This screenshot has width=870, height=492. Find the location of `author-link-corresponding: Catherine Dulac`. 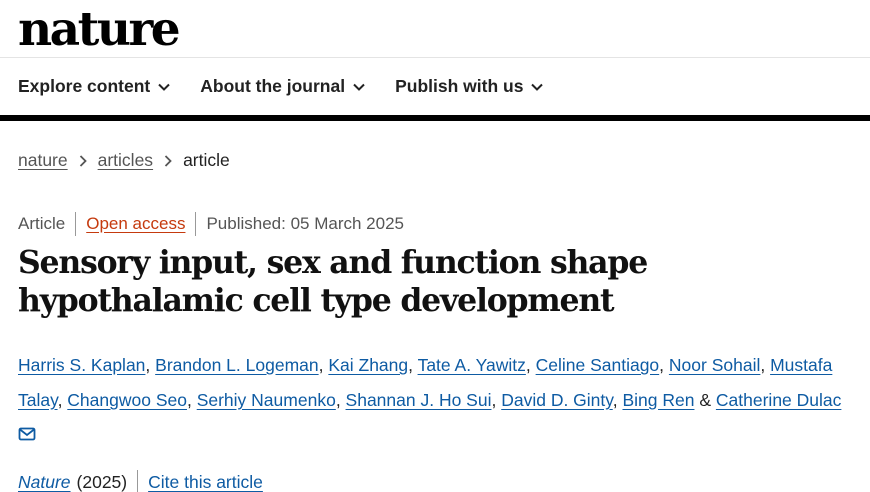

author-link-corresponding: Catherine Dulac is located at coordinates (778, 400).